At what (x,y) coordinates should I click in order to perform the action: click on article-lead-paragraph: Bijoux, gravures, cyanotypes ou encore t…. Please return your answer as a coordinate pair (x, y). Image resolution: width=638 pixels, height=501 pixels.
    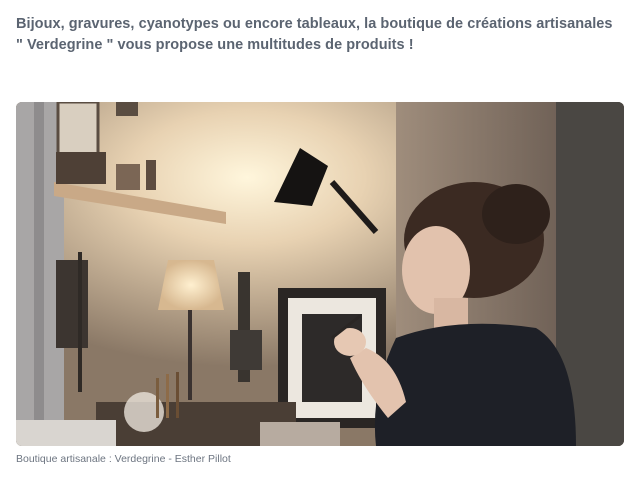
    Looking at the image, I should click on (319, 35).